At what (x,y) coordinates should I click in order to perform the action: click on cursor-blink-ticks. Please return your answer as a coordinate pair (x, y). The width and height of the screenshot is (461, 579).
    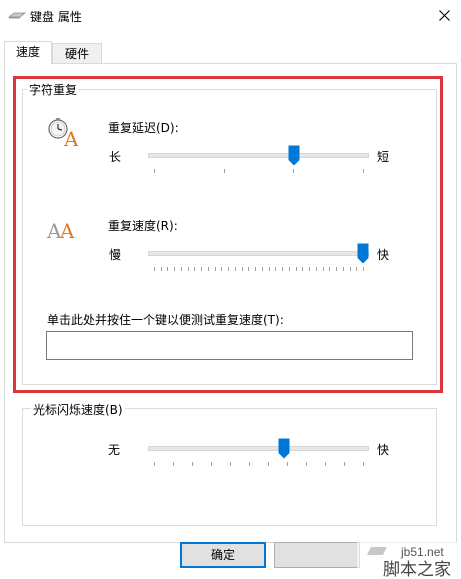
    Looking at the image, I should click on (259, 464).